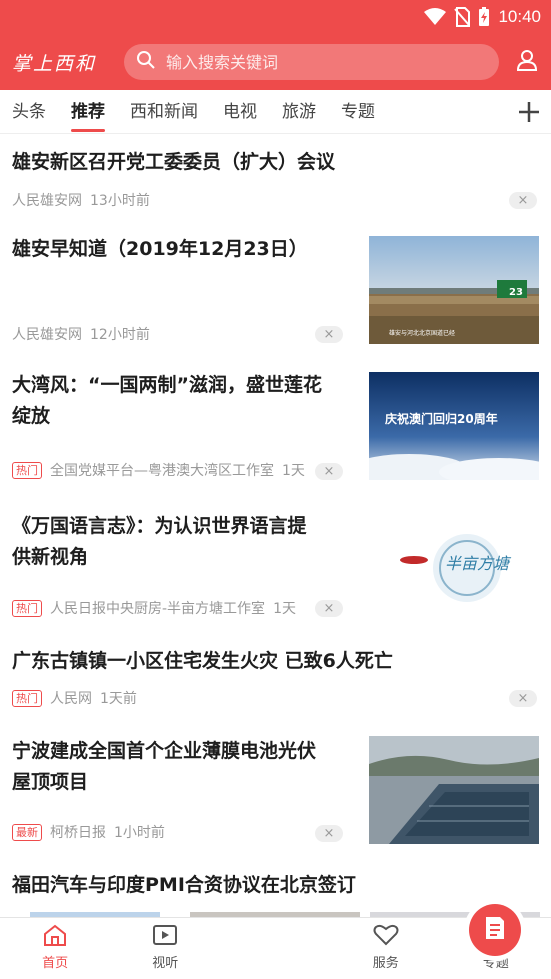  I want to click on top-bar: 掌上西和, so click(275, 62).